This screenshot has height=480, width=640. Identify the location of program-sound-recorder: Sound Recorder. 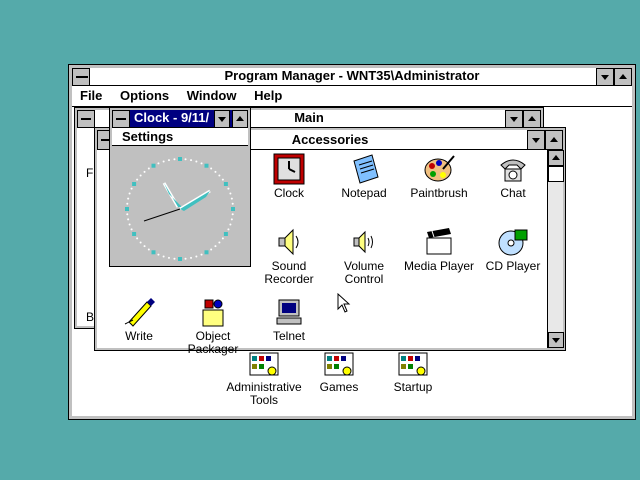
(289, 256).